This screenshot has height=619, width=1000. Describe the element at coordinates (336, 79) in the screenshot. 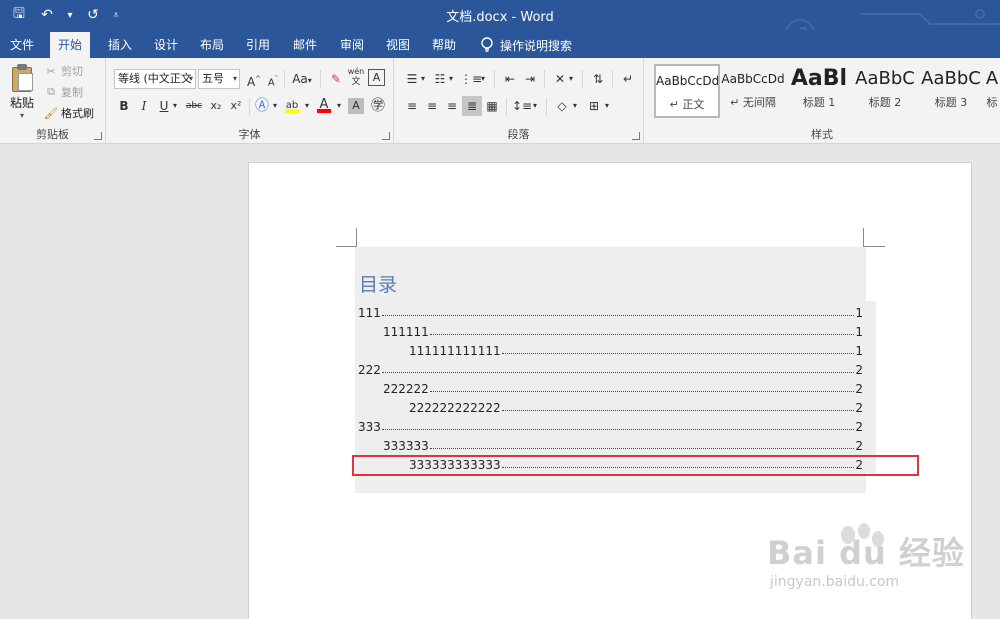

I see `clear-formatting-icon: ✎` at that location.